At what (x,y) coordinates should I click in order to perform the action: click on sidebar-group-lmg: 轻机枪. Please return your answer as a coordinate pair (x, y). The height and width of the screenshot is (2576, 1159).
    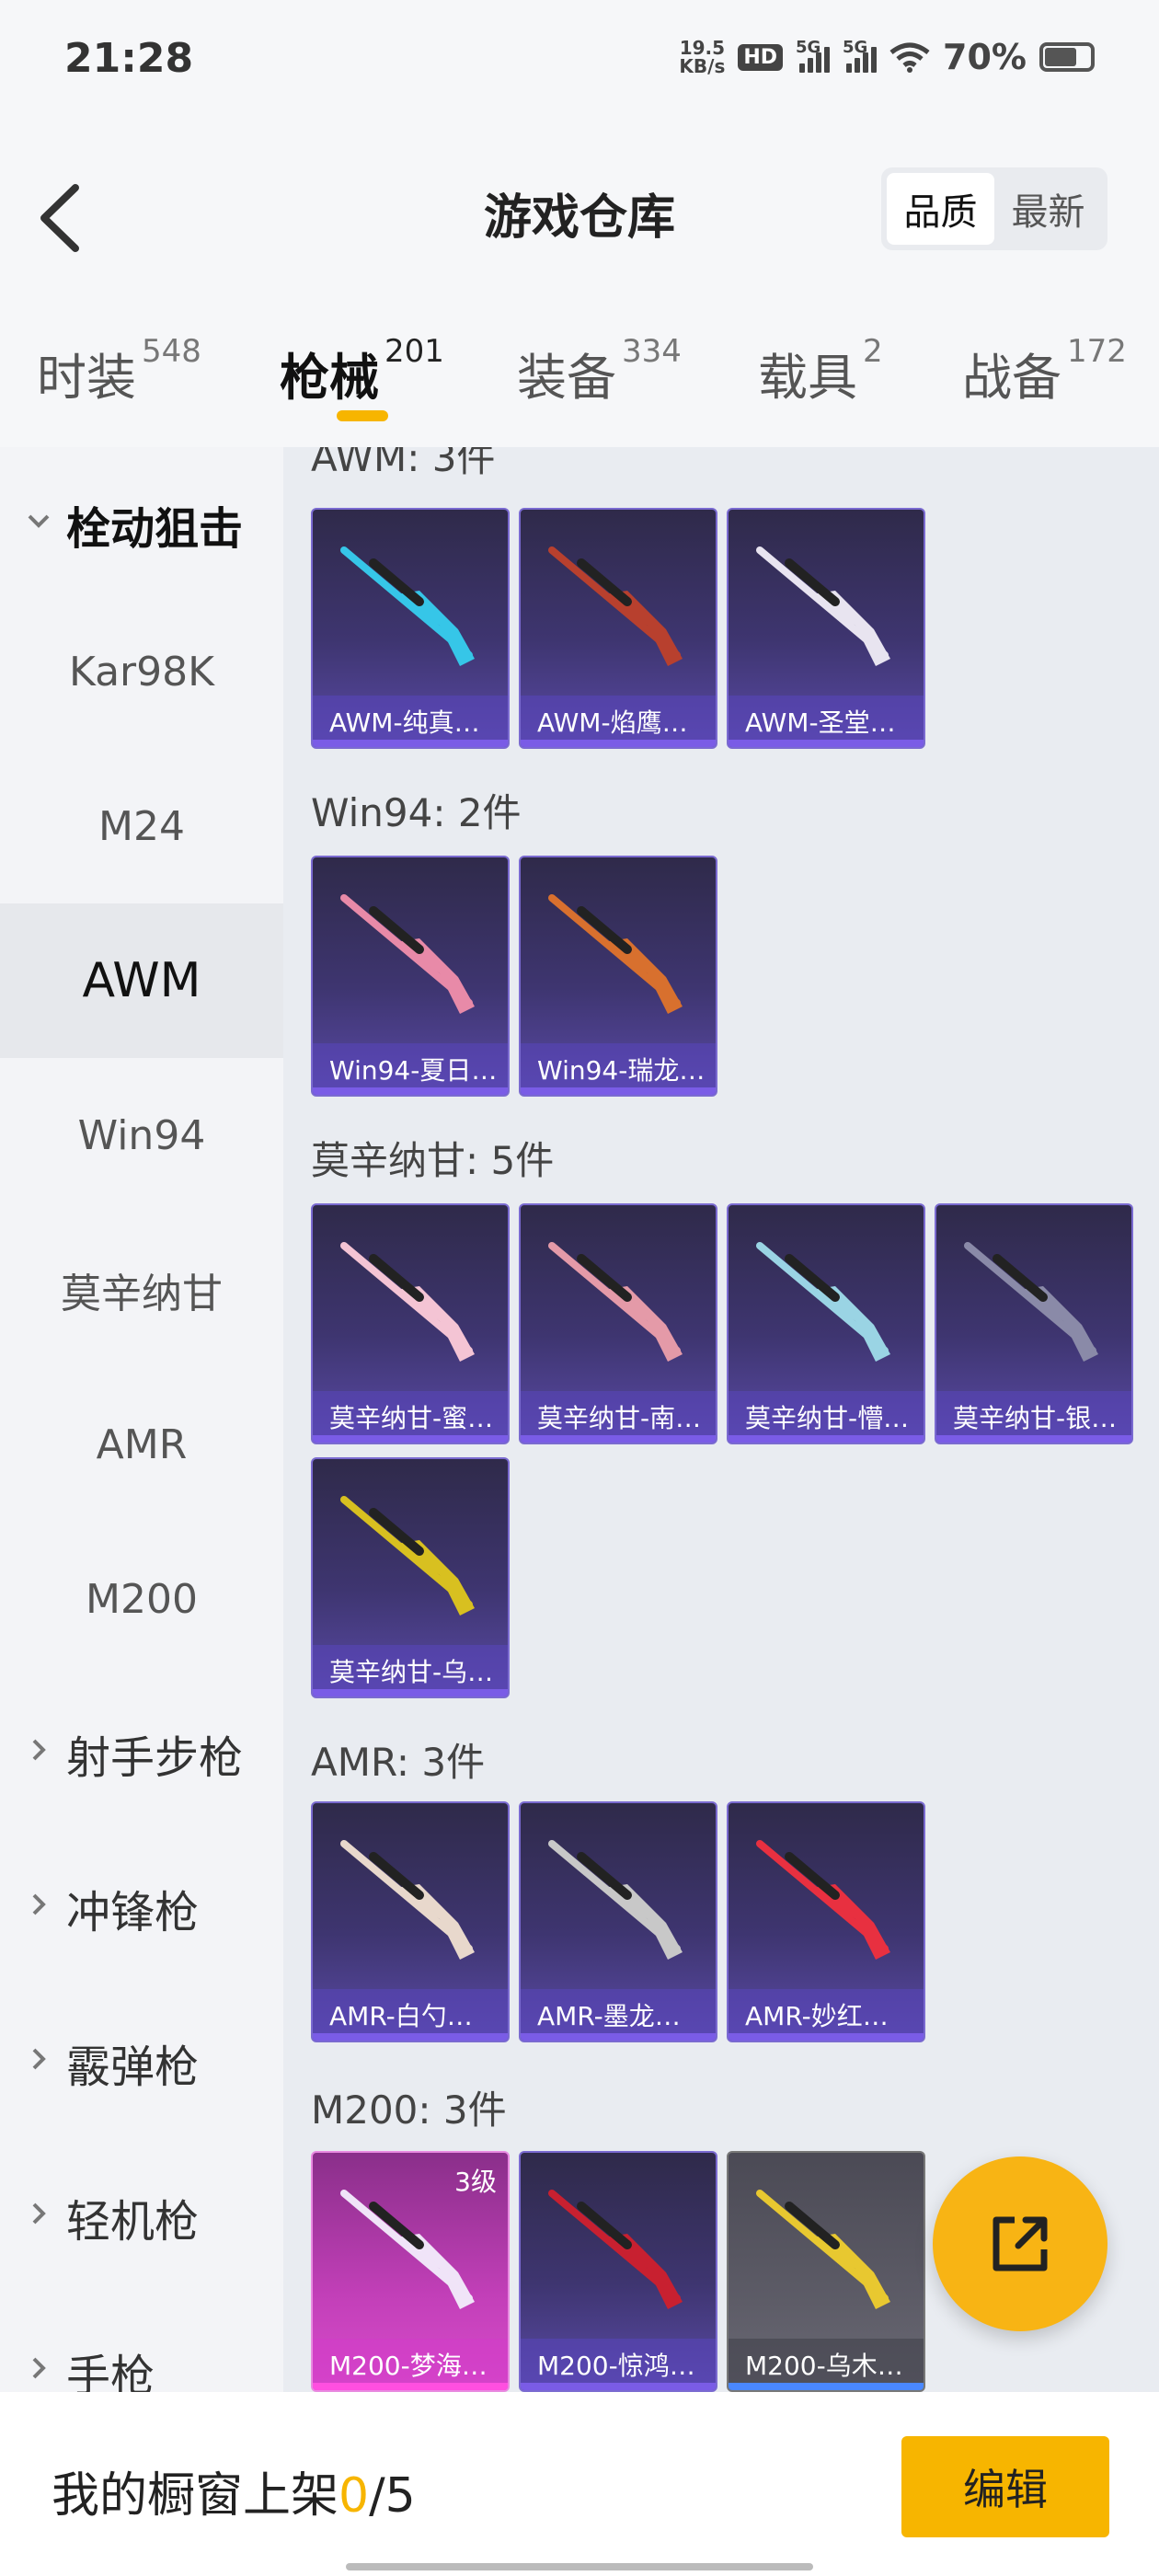
    Looking at the image, I should click on (141, 2217).